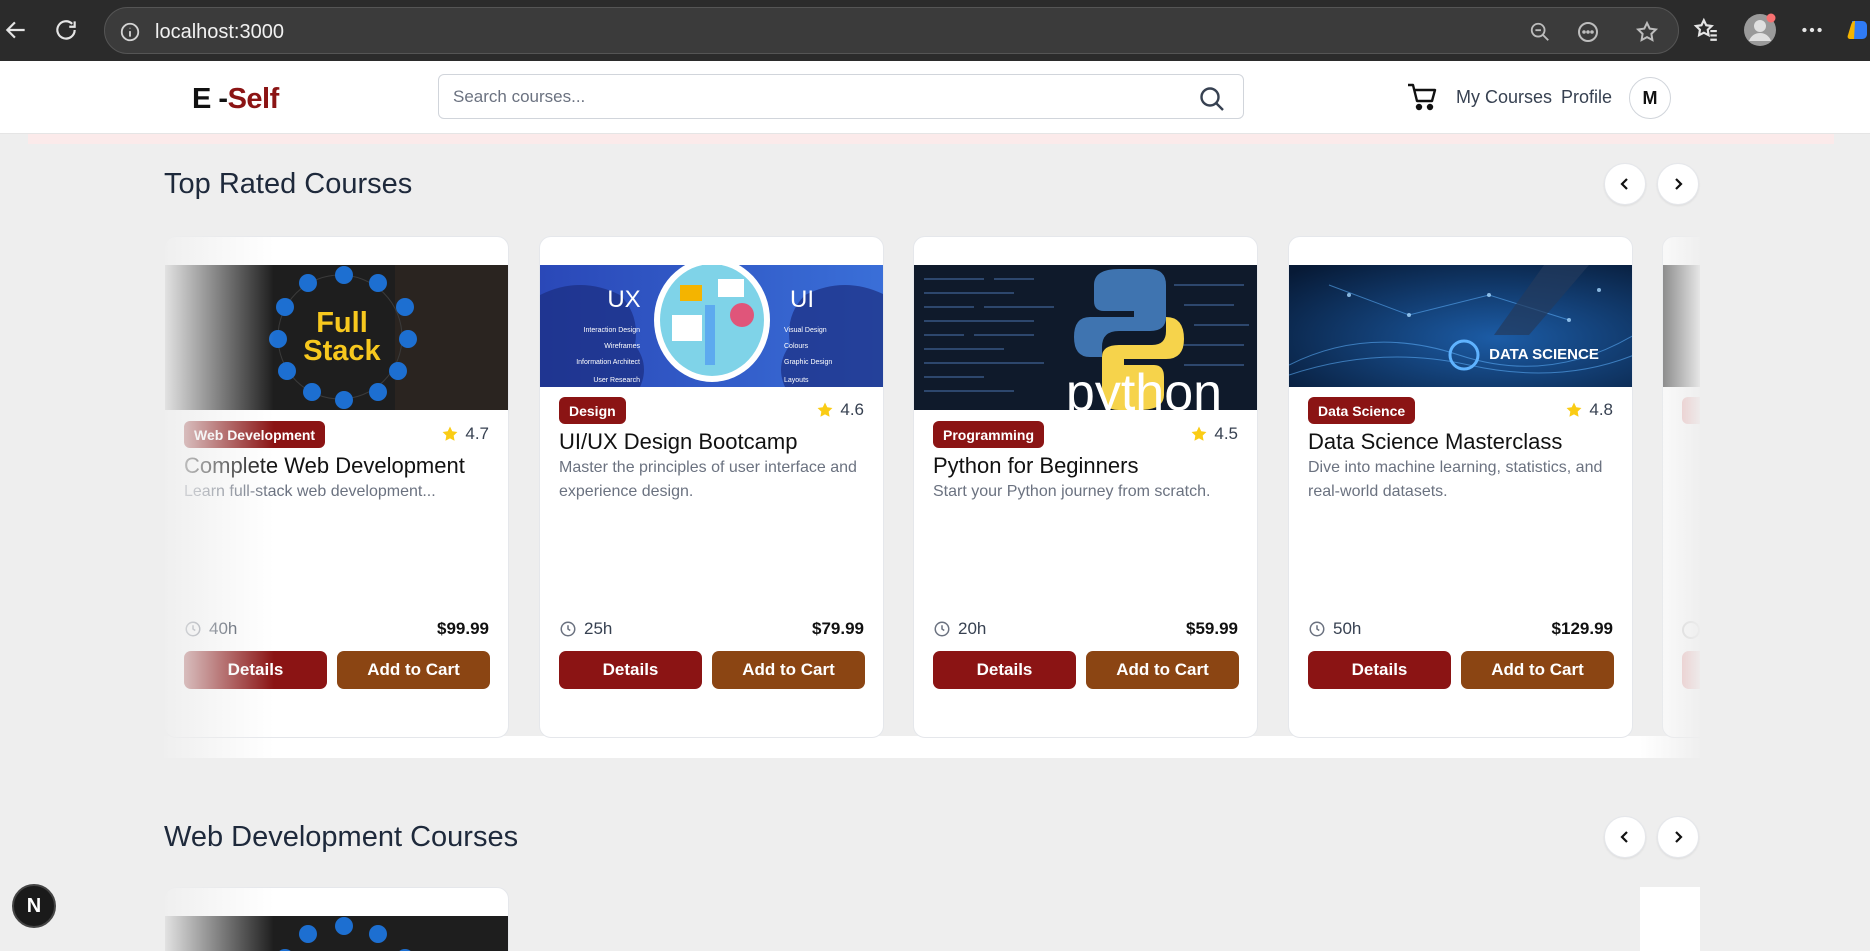 The image size is (1870, 951). I want to click on section-title-web-dev: Web Development Courses, so click(341, 837).